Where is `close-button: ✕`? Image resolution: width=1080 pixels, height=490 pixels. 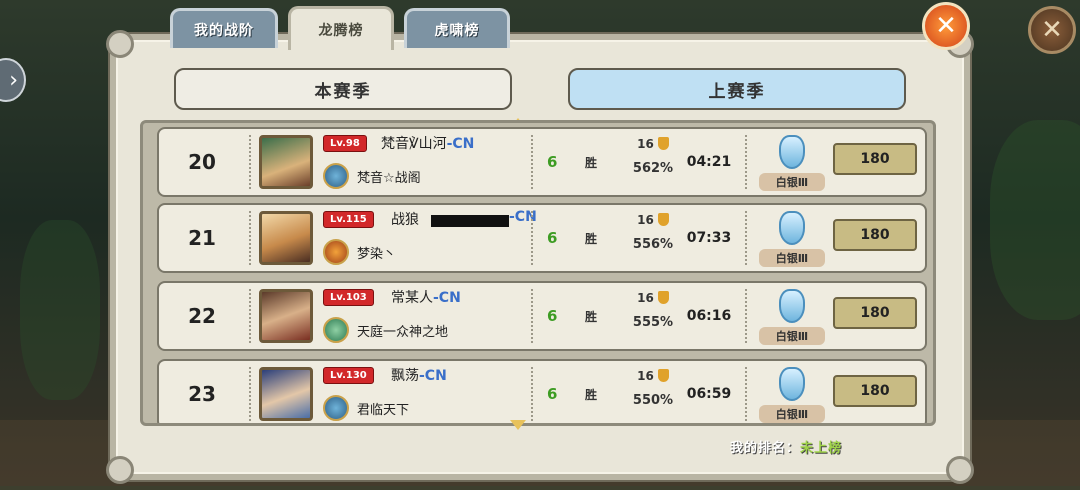 close-button: ✕ is located at coordinates (946, 26).